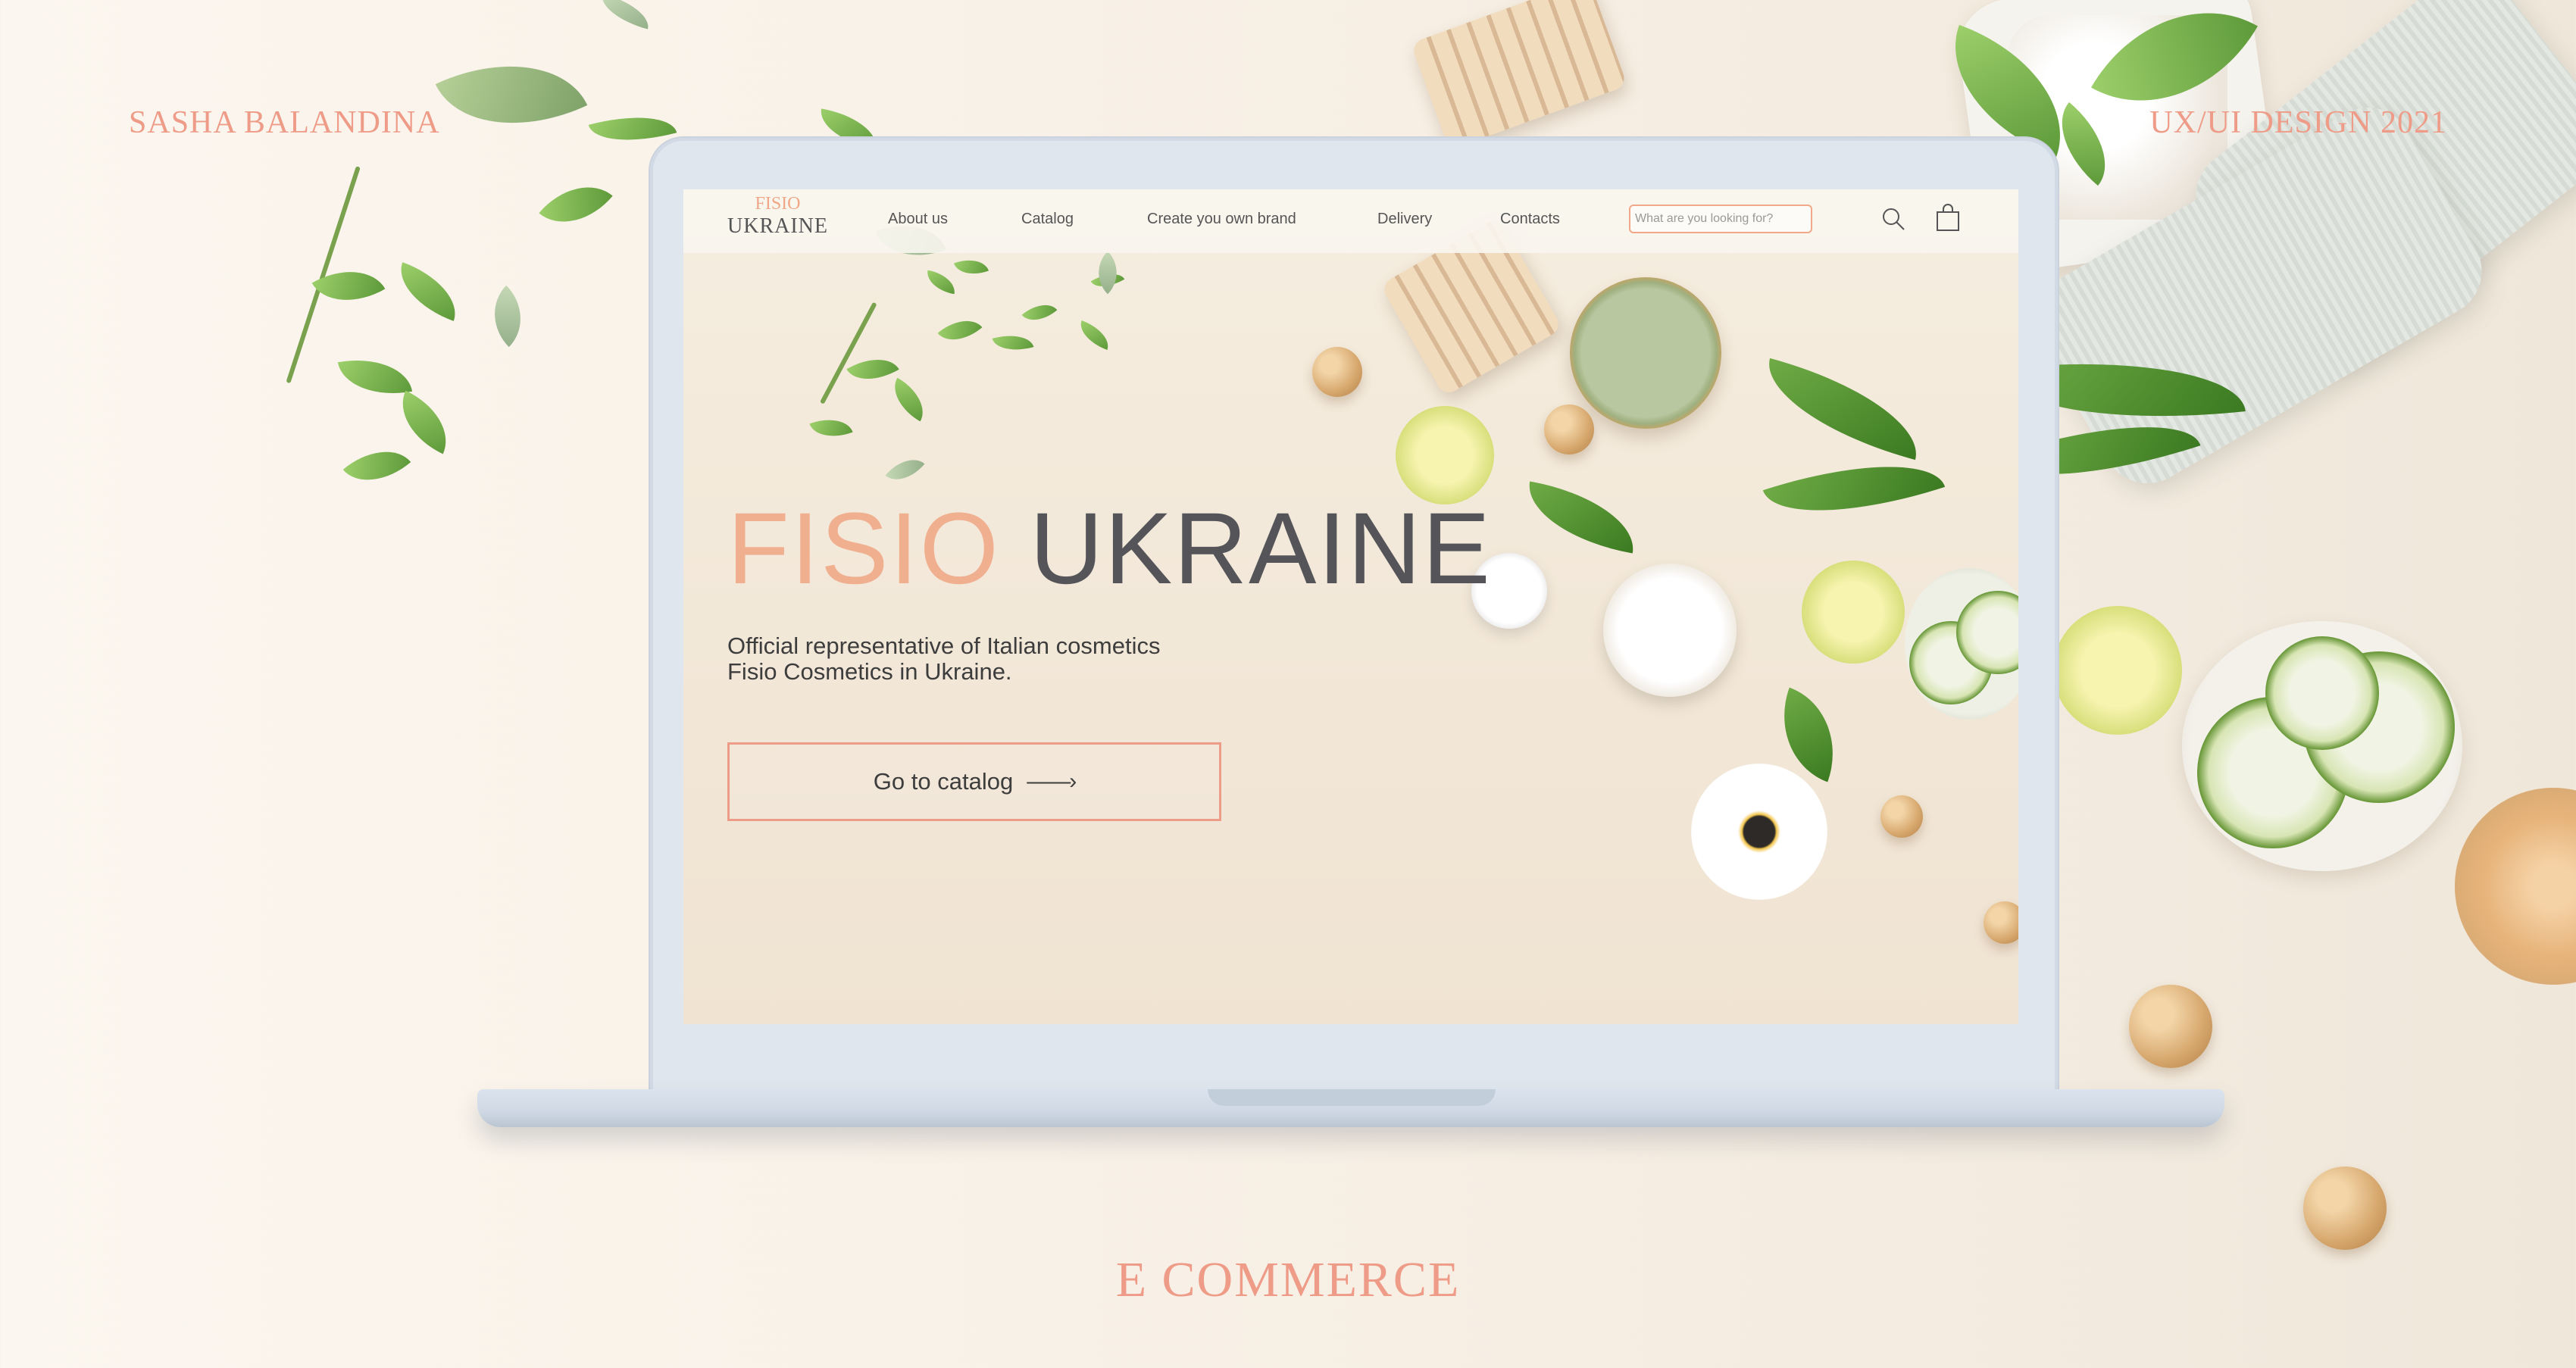  What do you see at coordinates (777, 226) in the screenshot?
I see `logo-bottom-text: UKRAINE` at bounding box center [777, 226].